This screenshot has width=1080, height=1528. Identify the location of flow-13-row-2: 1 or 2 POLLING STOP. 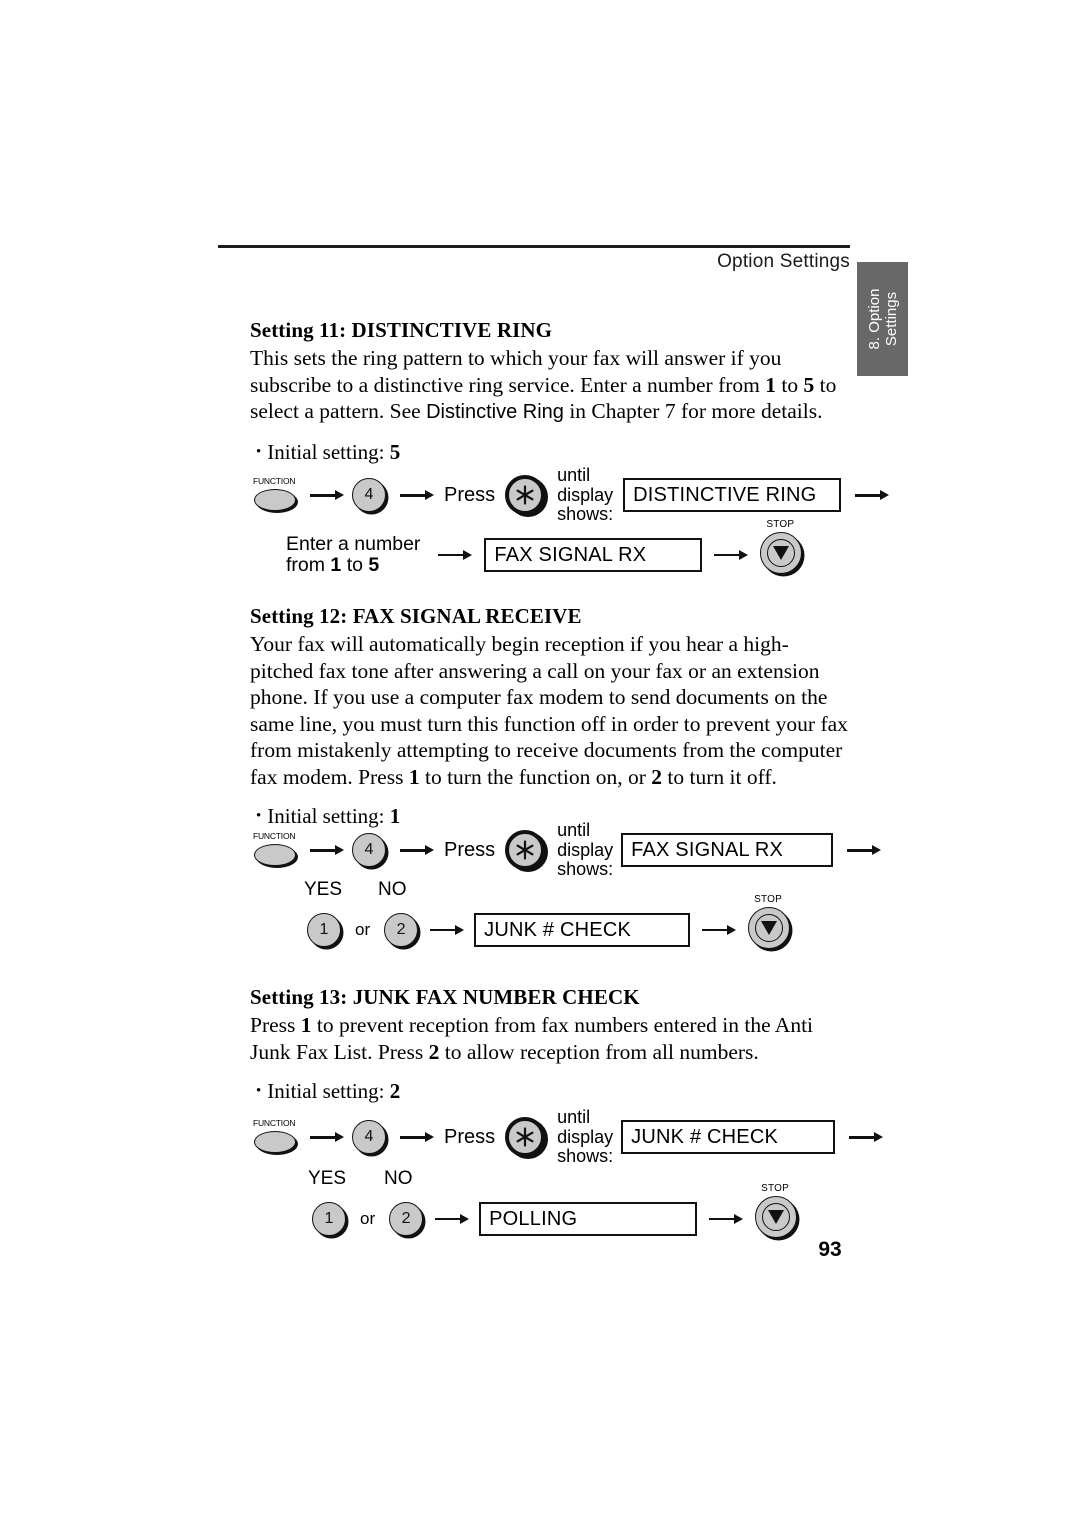
(556, 1212).